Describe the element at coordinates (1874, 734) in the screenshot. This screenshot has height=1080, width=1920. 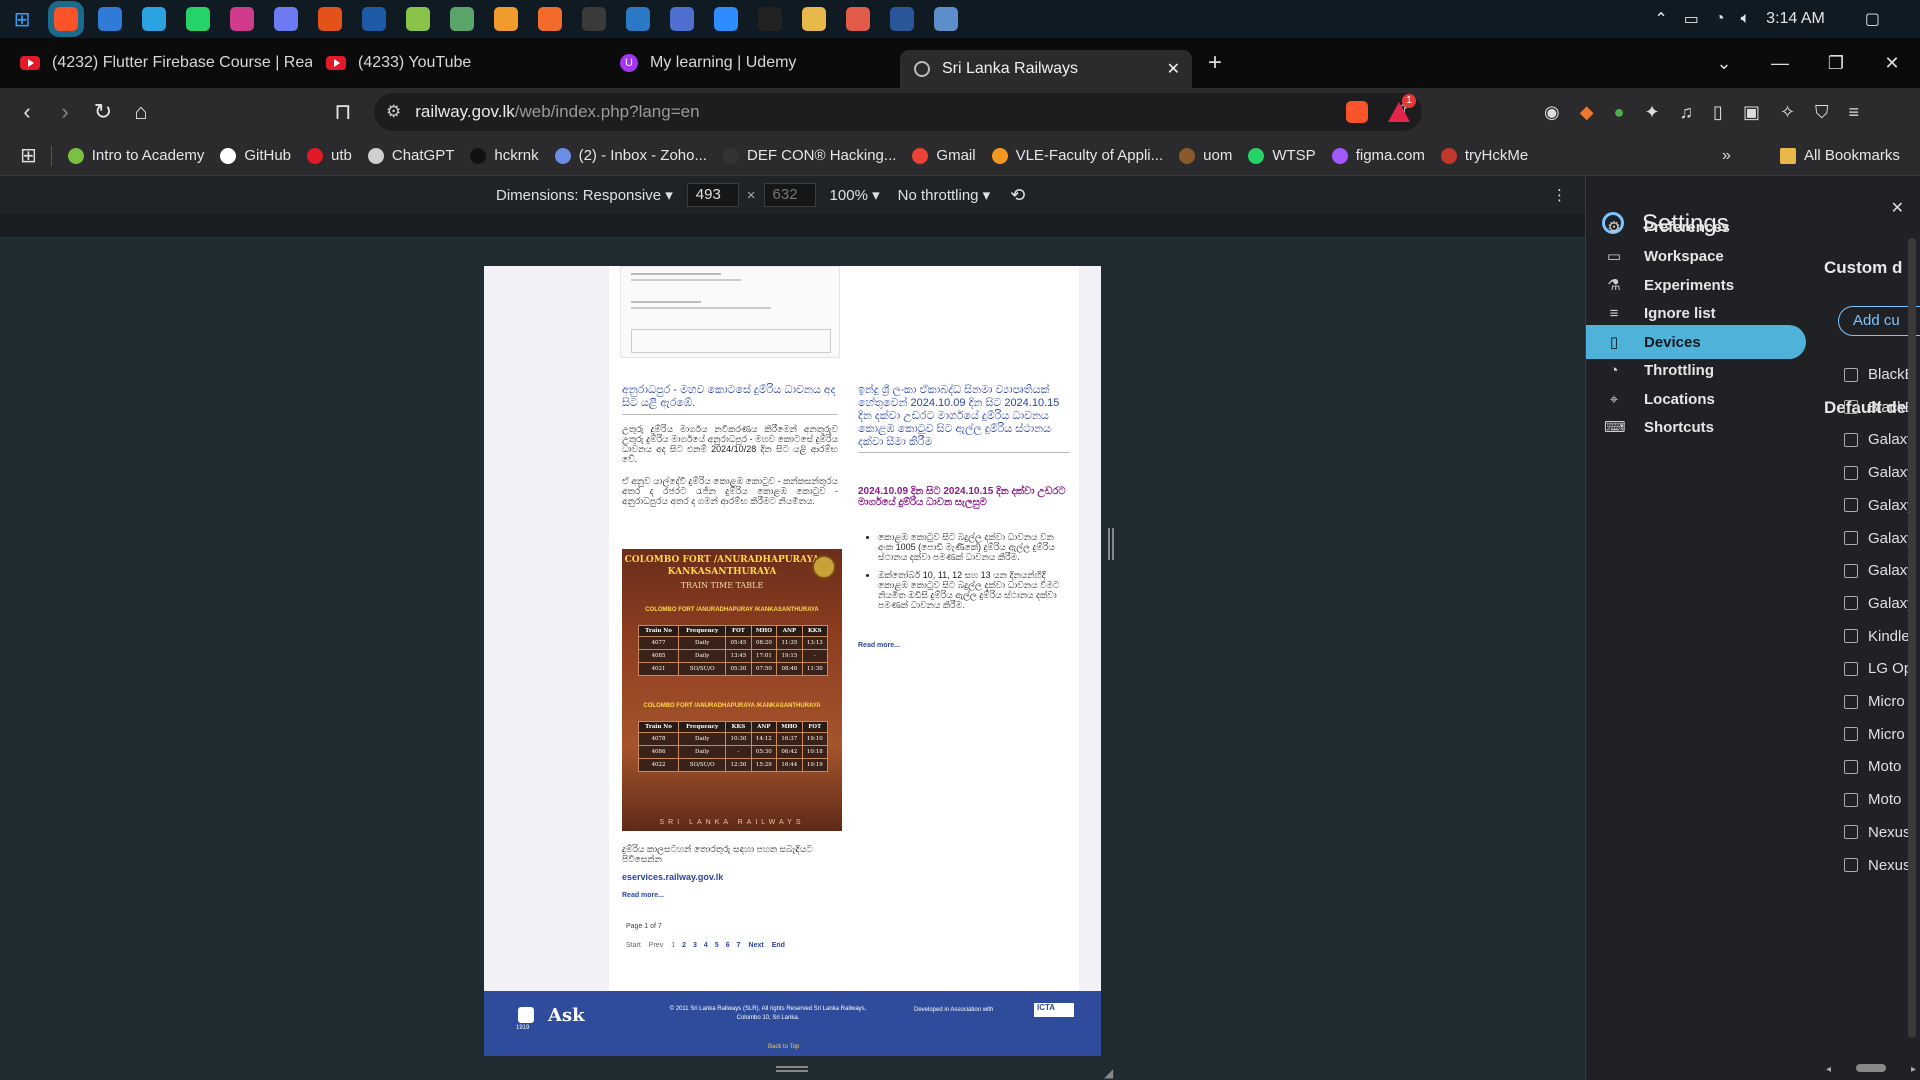
I see `device-row: Micro` at that location.